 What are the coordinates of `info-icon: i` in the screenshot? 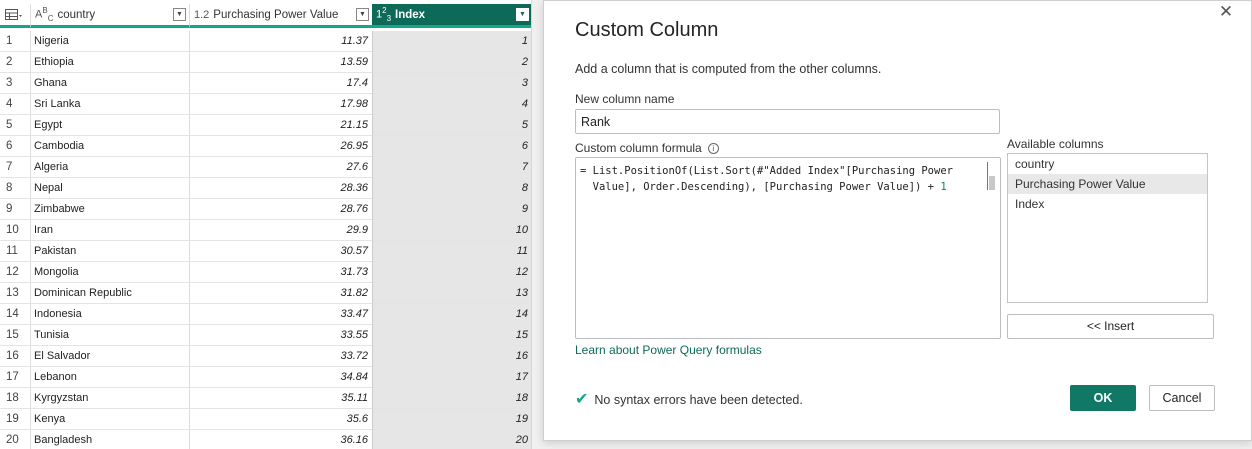 It's located at (713, 148).